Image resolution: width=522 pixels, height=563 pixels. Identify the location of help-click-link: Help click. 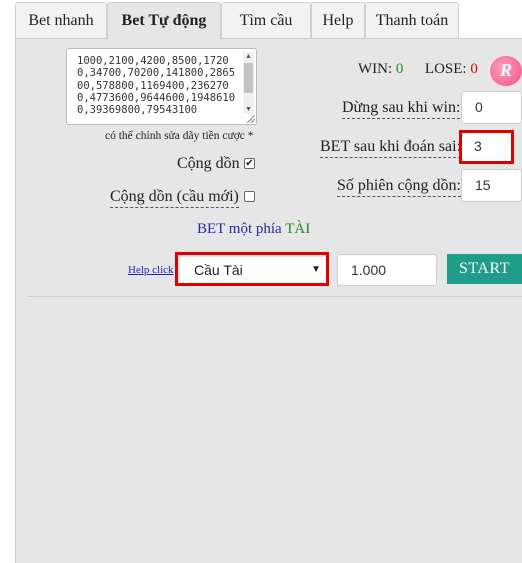
(151, 270).